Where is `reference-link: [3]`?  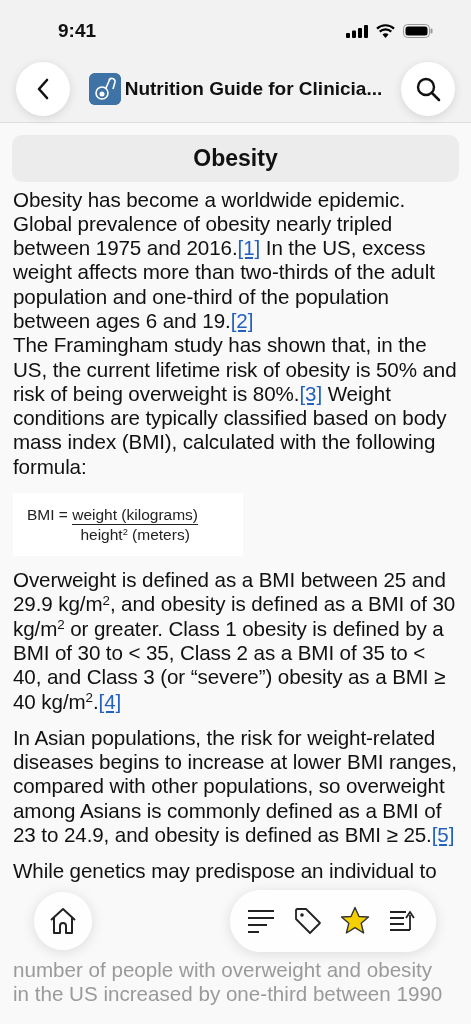
reference-link: [3] is located at coordinates (310, 393).